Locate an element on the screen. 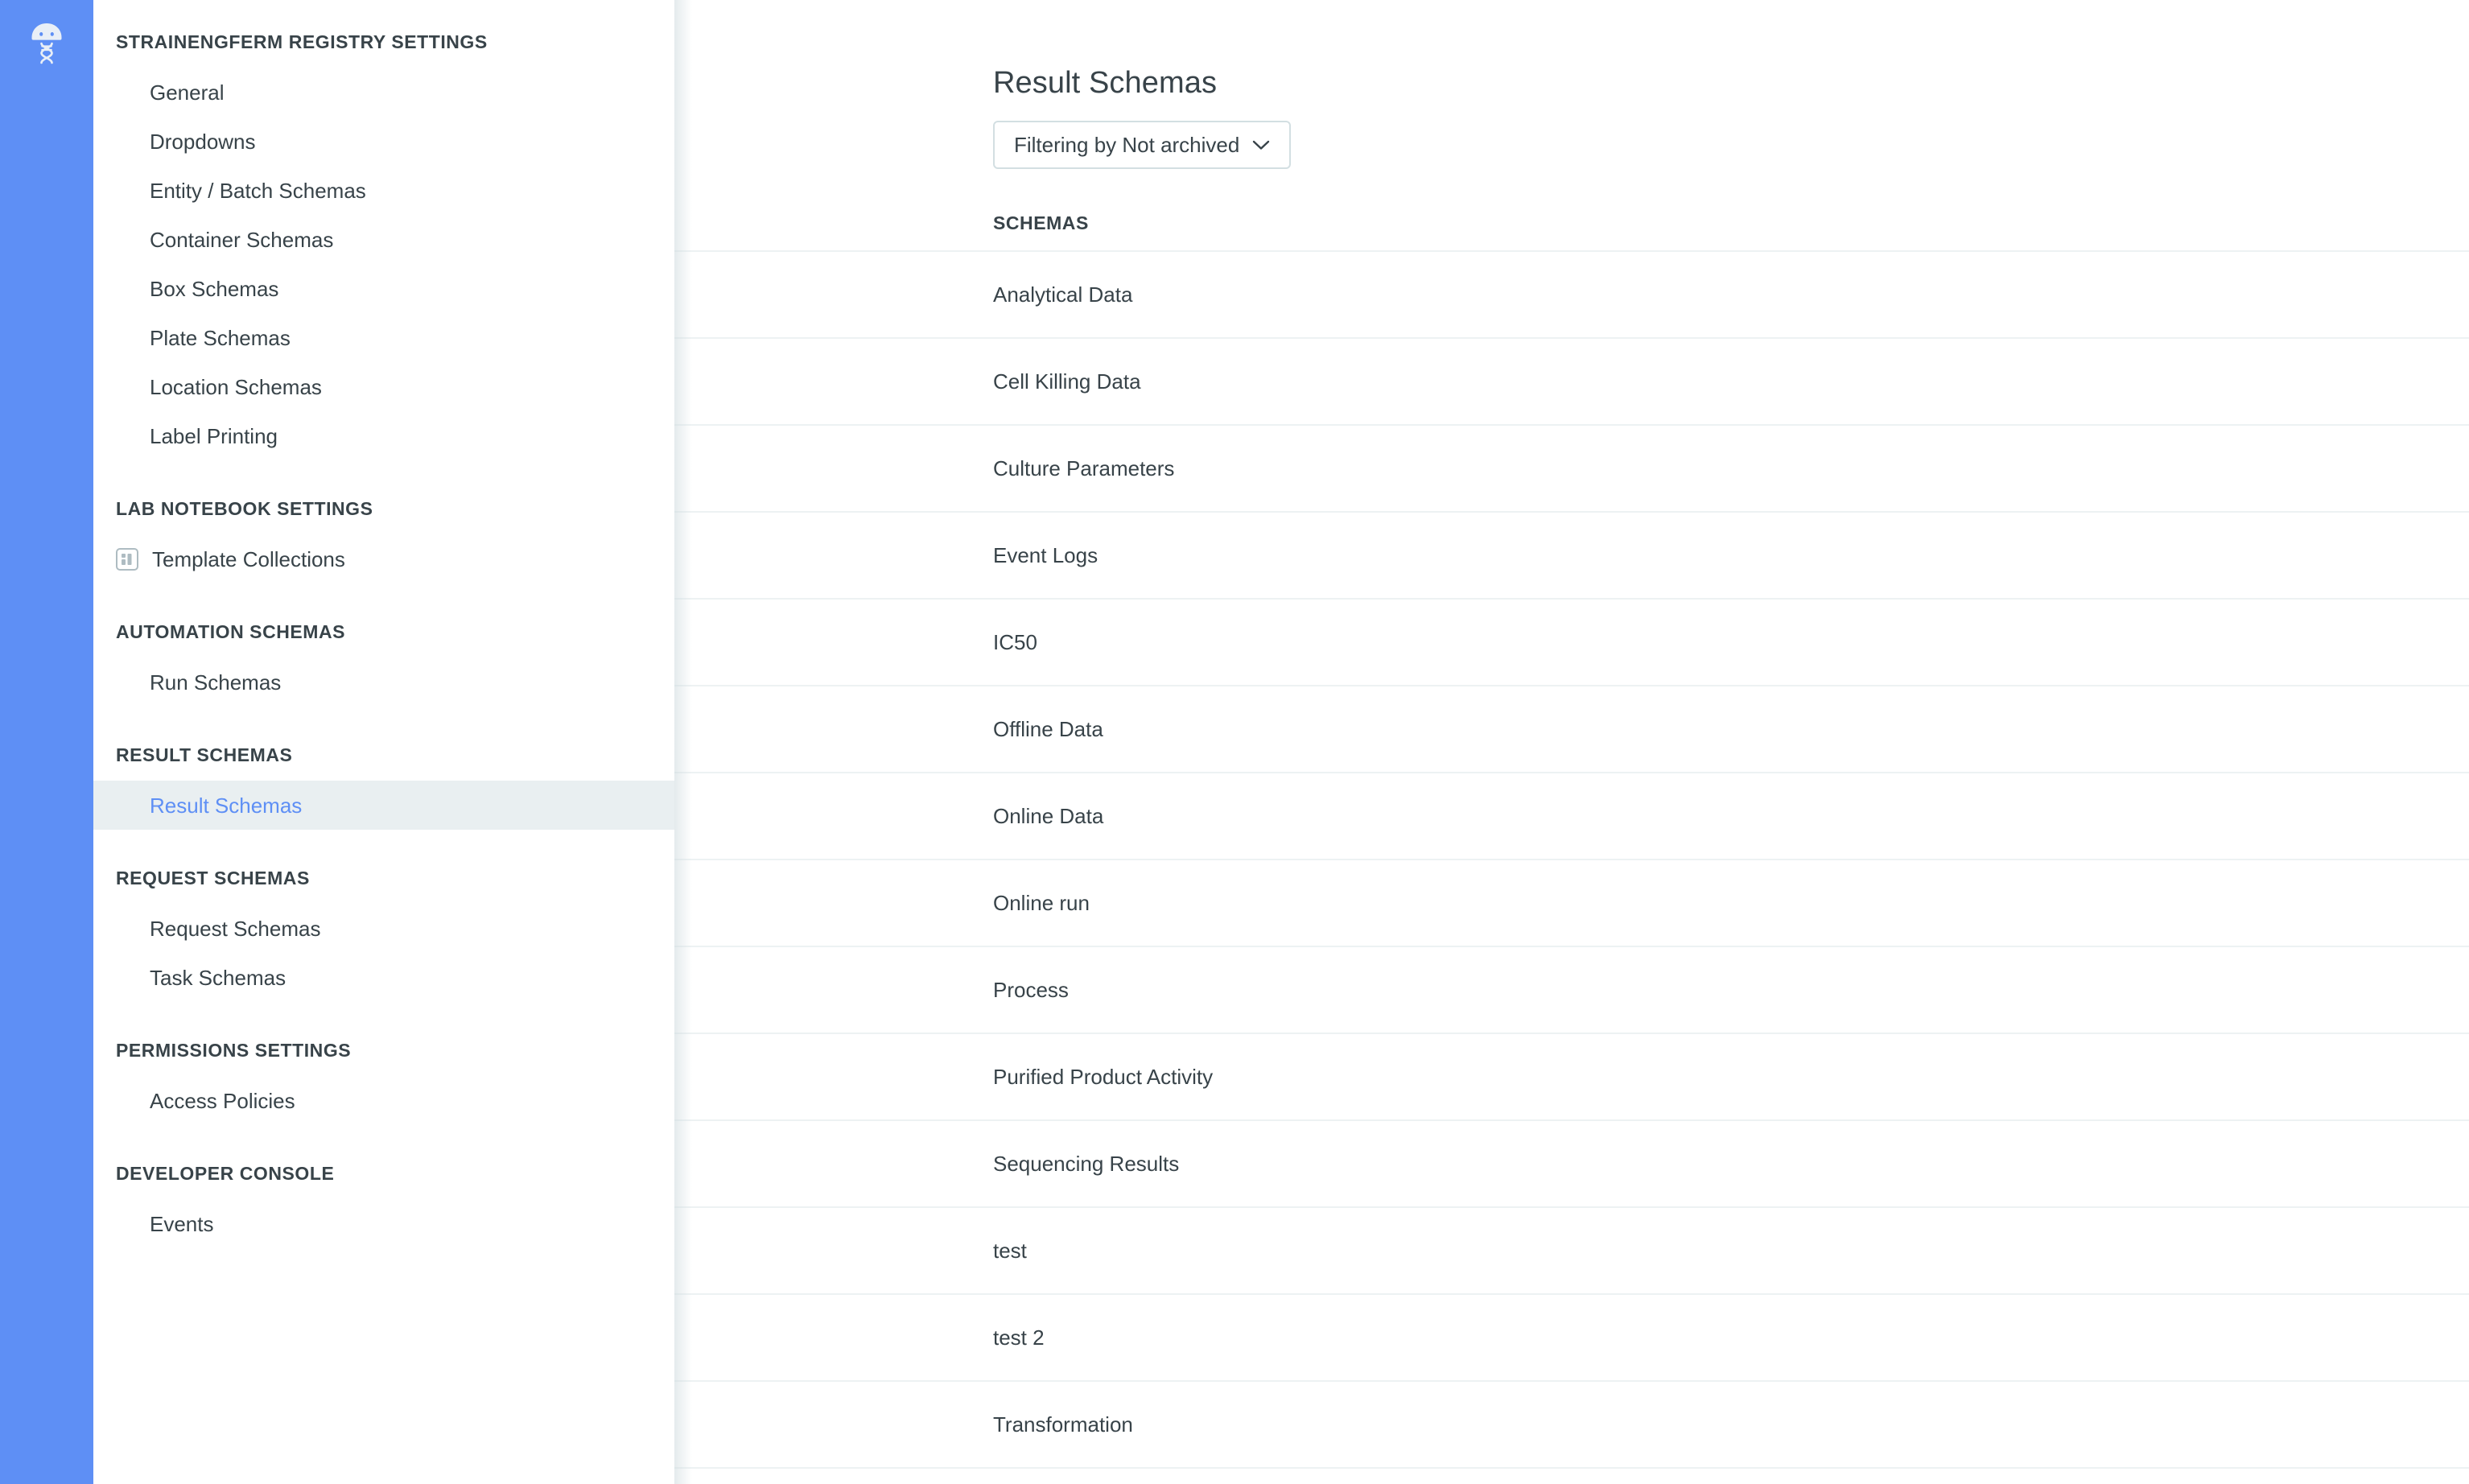  nav-group-result-schemas: RESULT SCHEMAS Result Schemas is located at coordinates (383, 787).